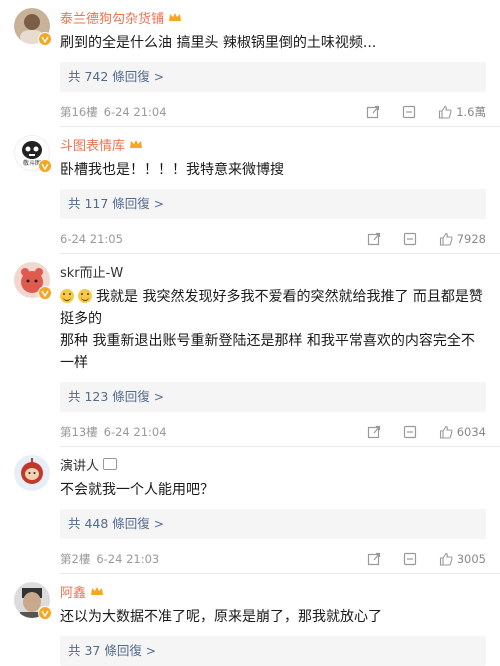  Describe the element at coordinates (271, 308) in the screenshot. I see `comment-text-line: 我就是 我突然发现好多我不爱看的突然就给我推了 而且都是赞挺多的` at that location.